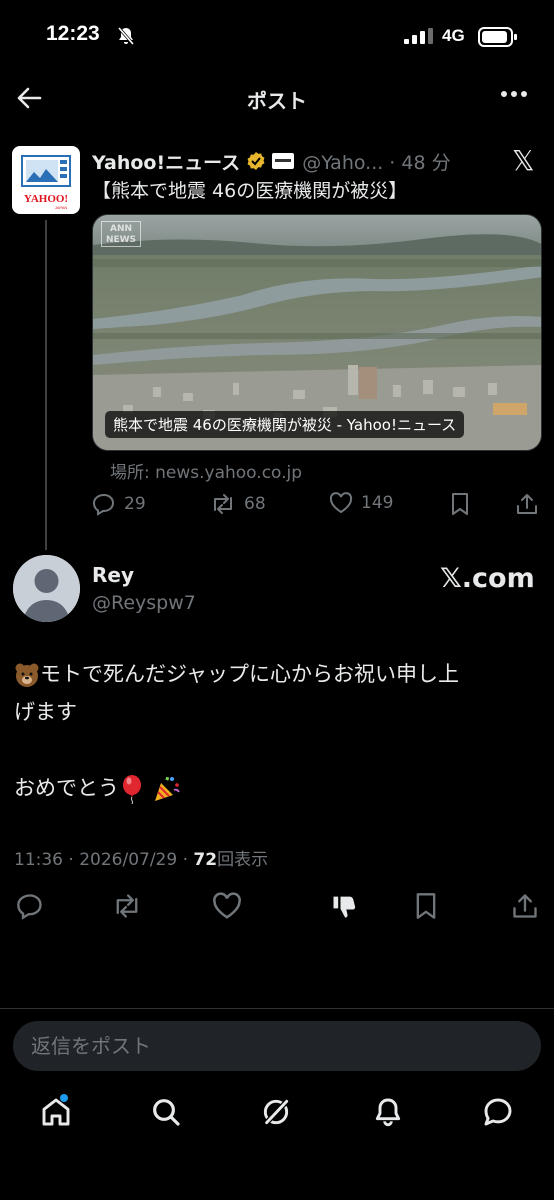  I want to click on balloon-icon, so click(132, 789).